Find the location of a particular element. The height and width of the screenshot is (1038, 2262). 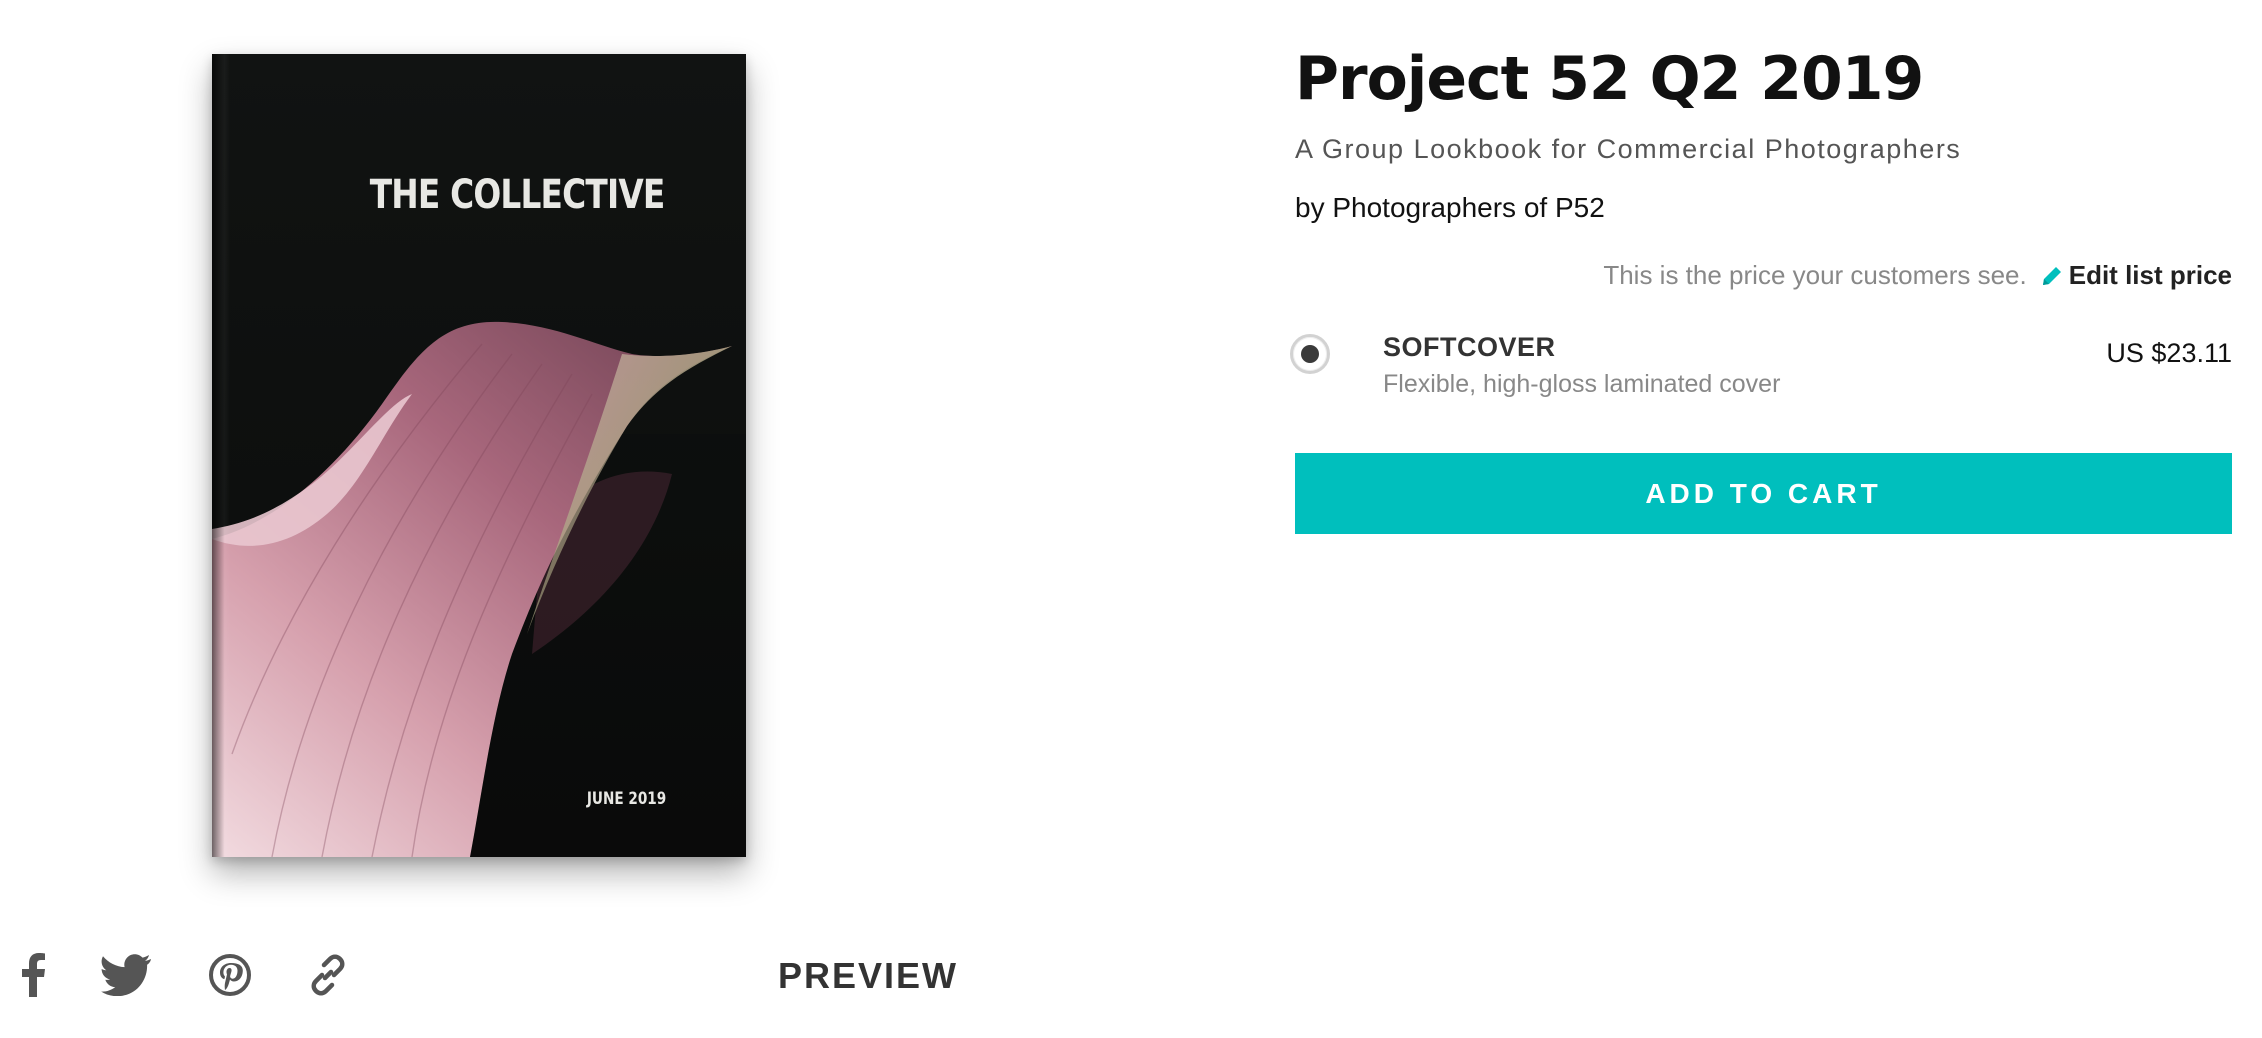

twitter-icon is located at coordinates (126, 975).